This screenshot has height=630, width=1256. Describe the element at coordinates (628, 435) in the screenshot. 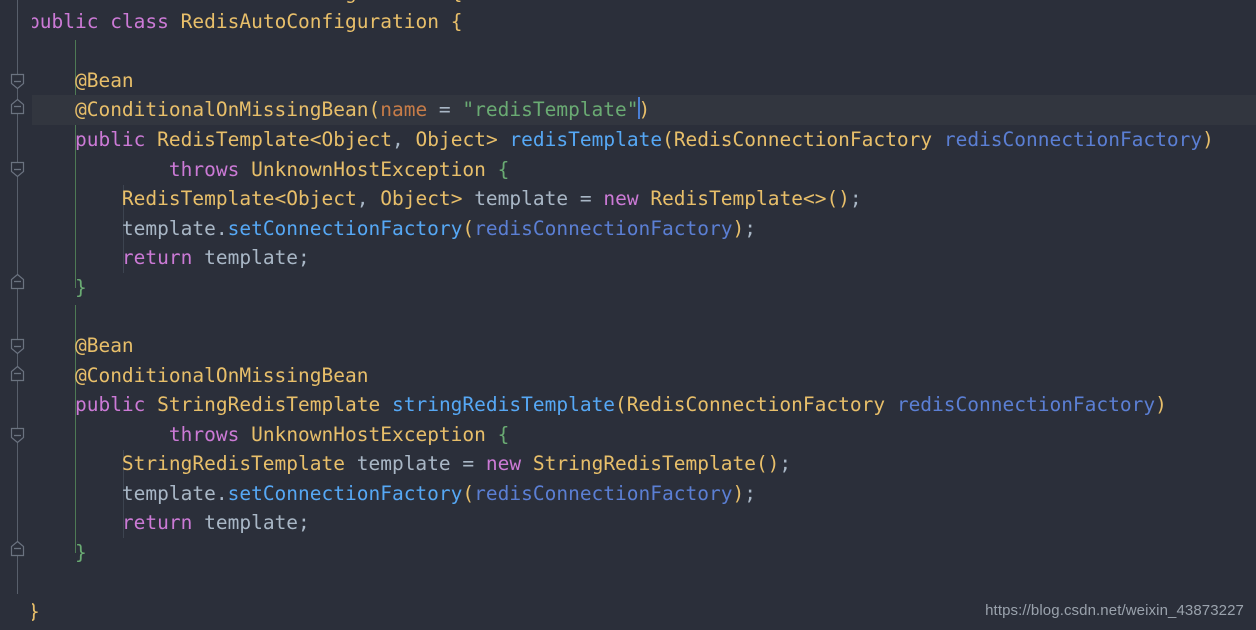

I see `code-line-throws-2: throws UnknownHostException {` at that location.